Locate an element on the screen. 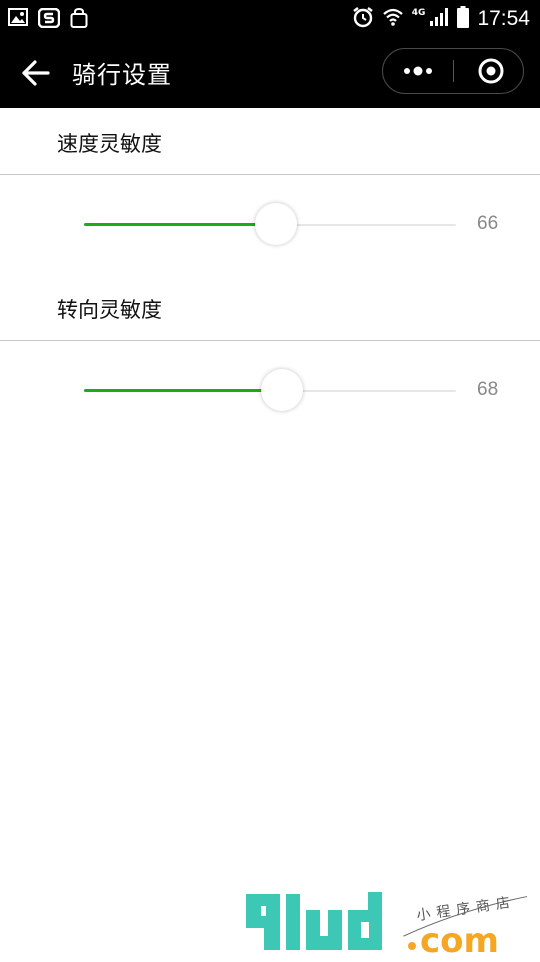 The image size is (540, 962). steering-sensitivity-label: 转向灵敏度 is located at coordinates (109, 310).